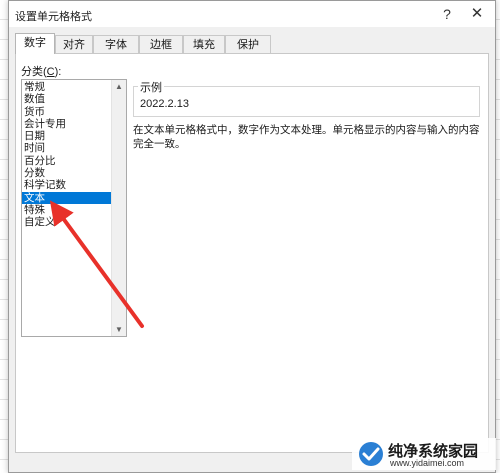 Image resolution: width=500 pixels, height=473 pixels. What do you see at coordinates (161, 44) in the screenshot?
I see `tab-border: 边框` at bounding box center [161, 44].